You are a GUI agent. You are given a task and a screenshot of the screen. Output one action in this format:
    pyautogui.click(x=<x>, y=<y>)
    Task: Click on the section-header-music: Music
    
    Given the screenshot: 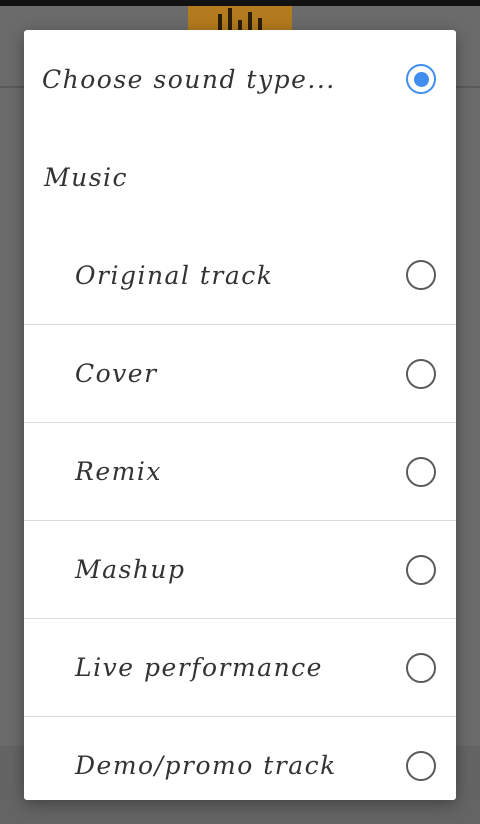 What is the action you would take?
    pyautogui.click(x=240, y=177)
    